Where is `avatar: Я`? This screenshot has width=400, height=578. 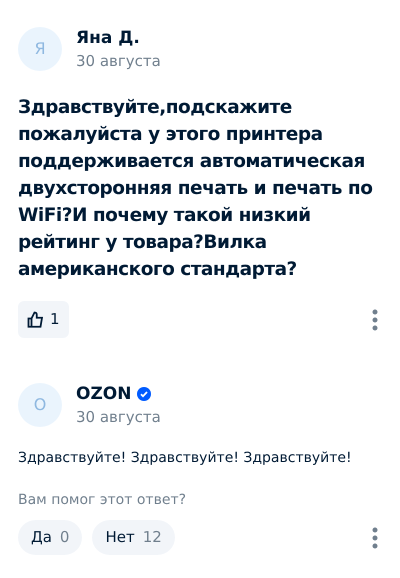 avatar: Я is located at coordinates (40, 49).